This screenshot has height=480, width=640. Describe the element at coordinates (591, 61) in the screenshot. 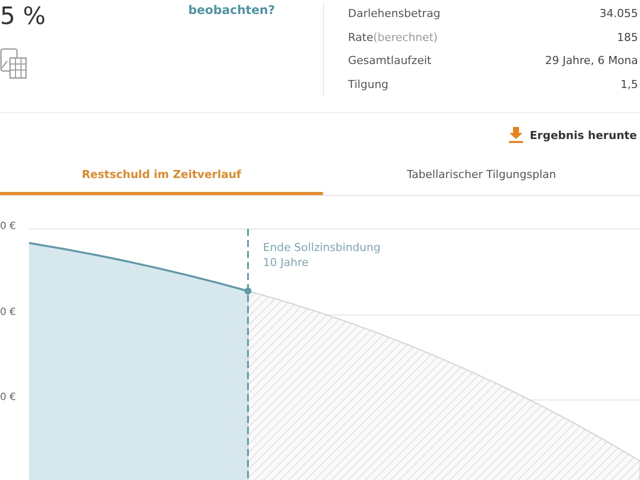

I see `summary-value: 29 Jahre, 6 Mona` at that location.